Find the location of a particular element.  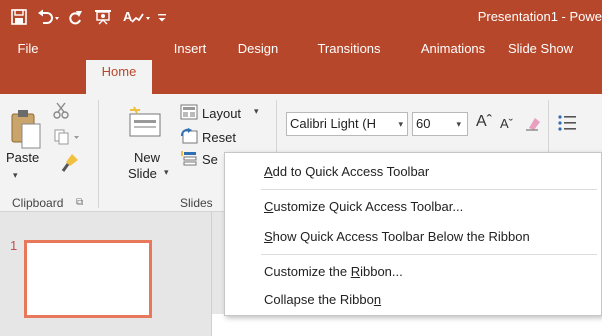

window-title: Presentation1 - Powe is located at coordinates (539, 16).